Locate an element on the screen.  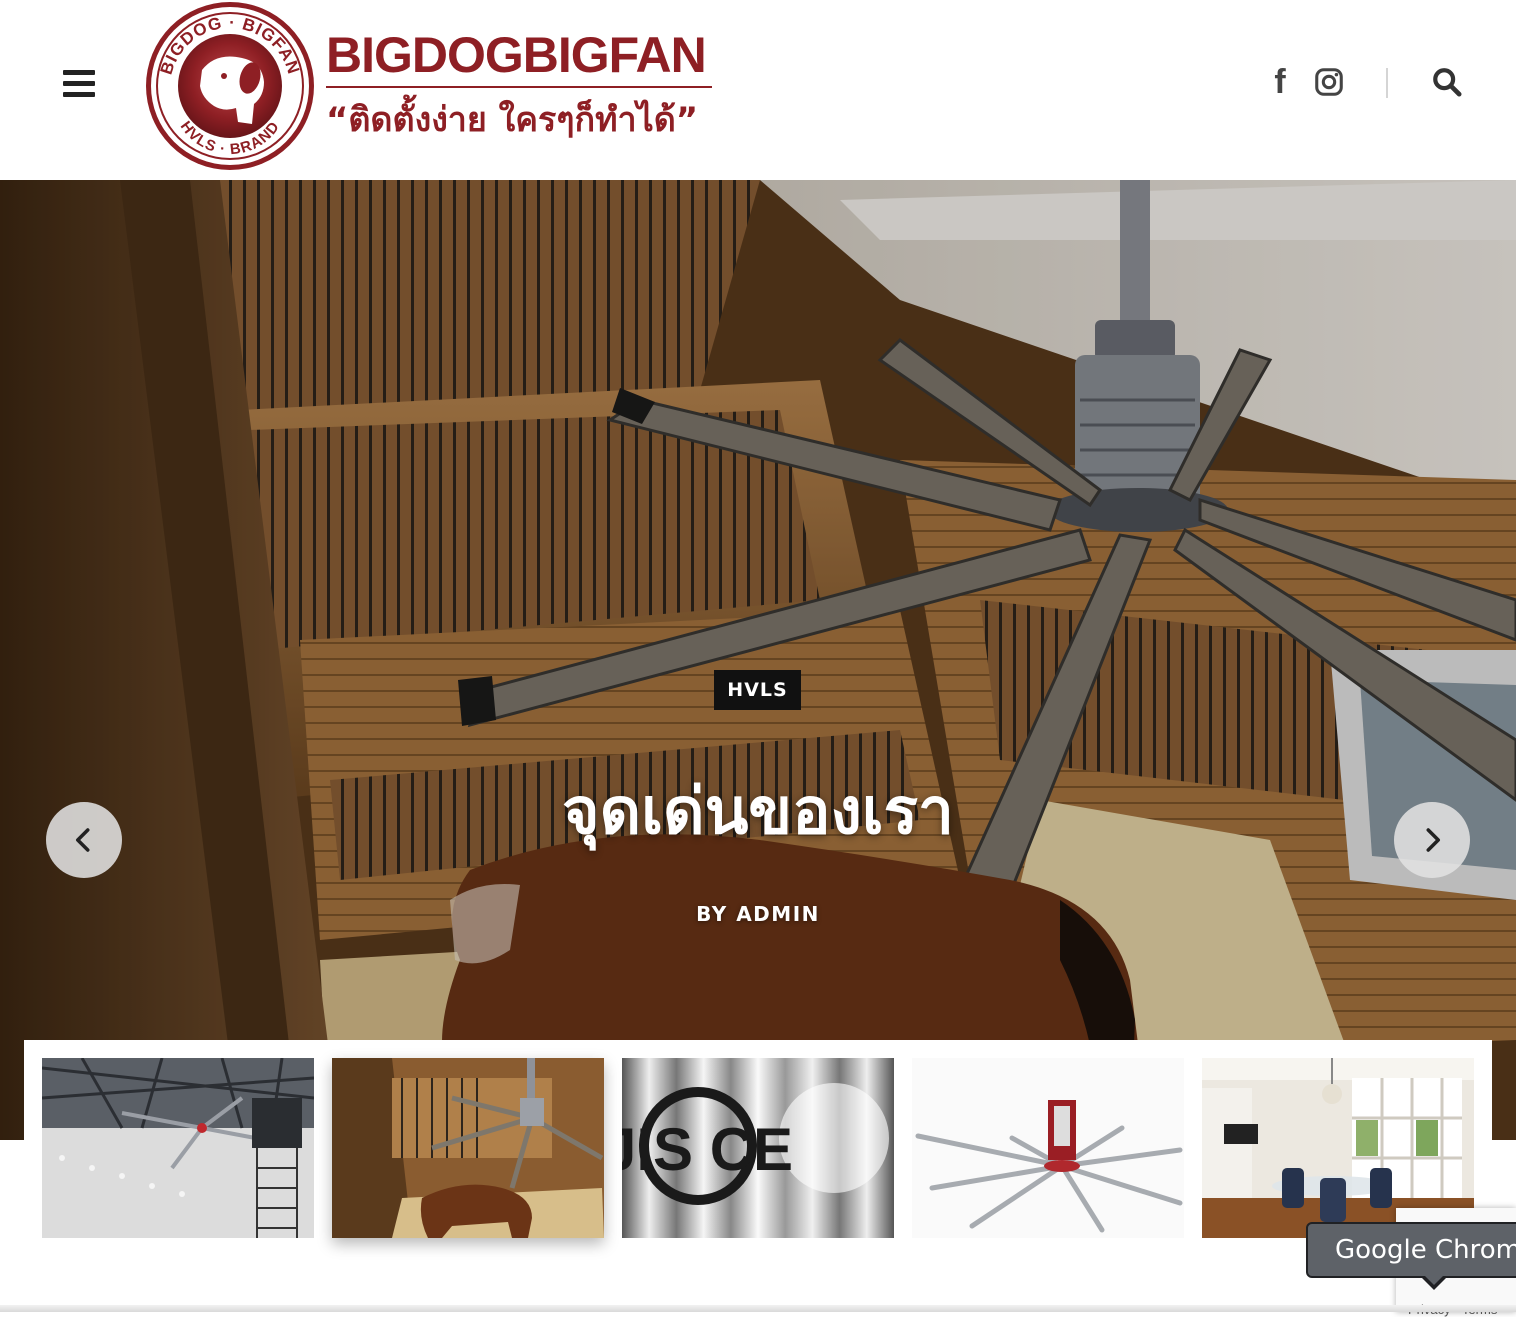
post-author: BY ADMIN is located at coordinates (758, 914).